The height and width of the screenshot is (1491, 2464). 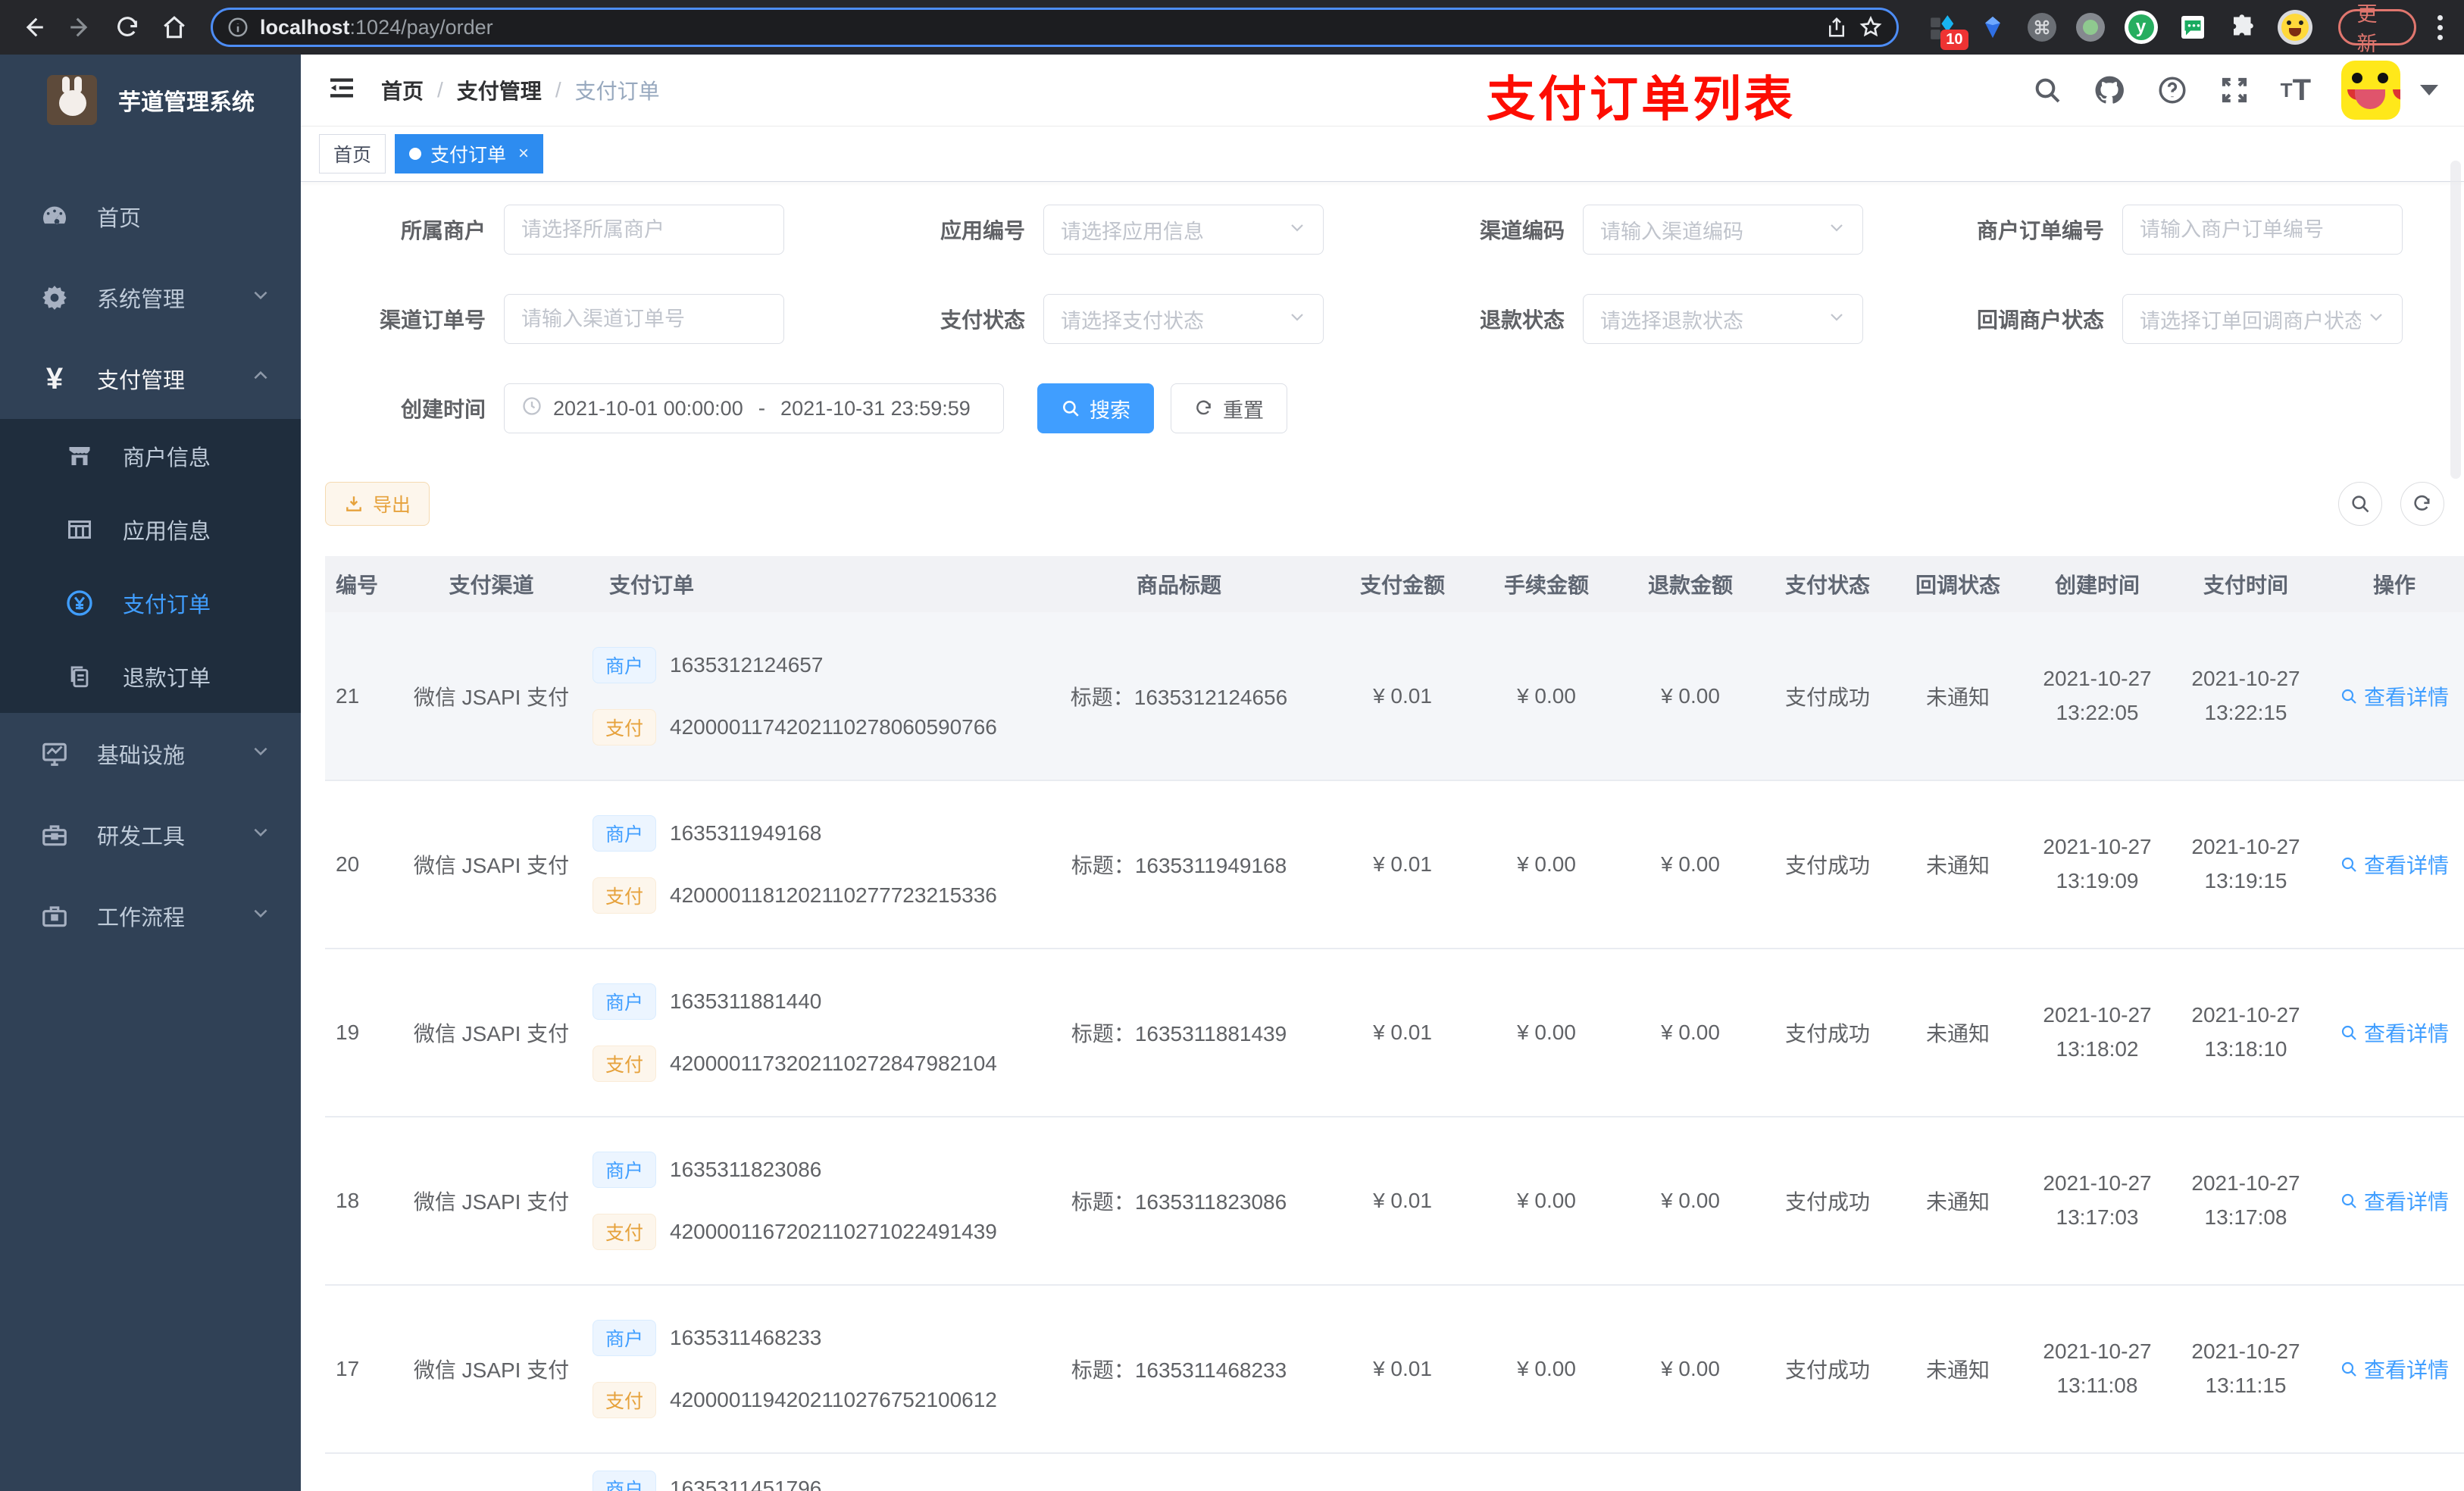 I want to click on user-avatar, so click(x=2370, y=90).